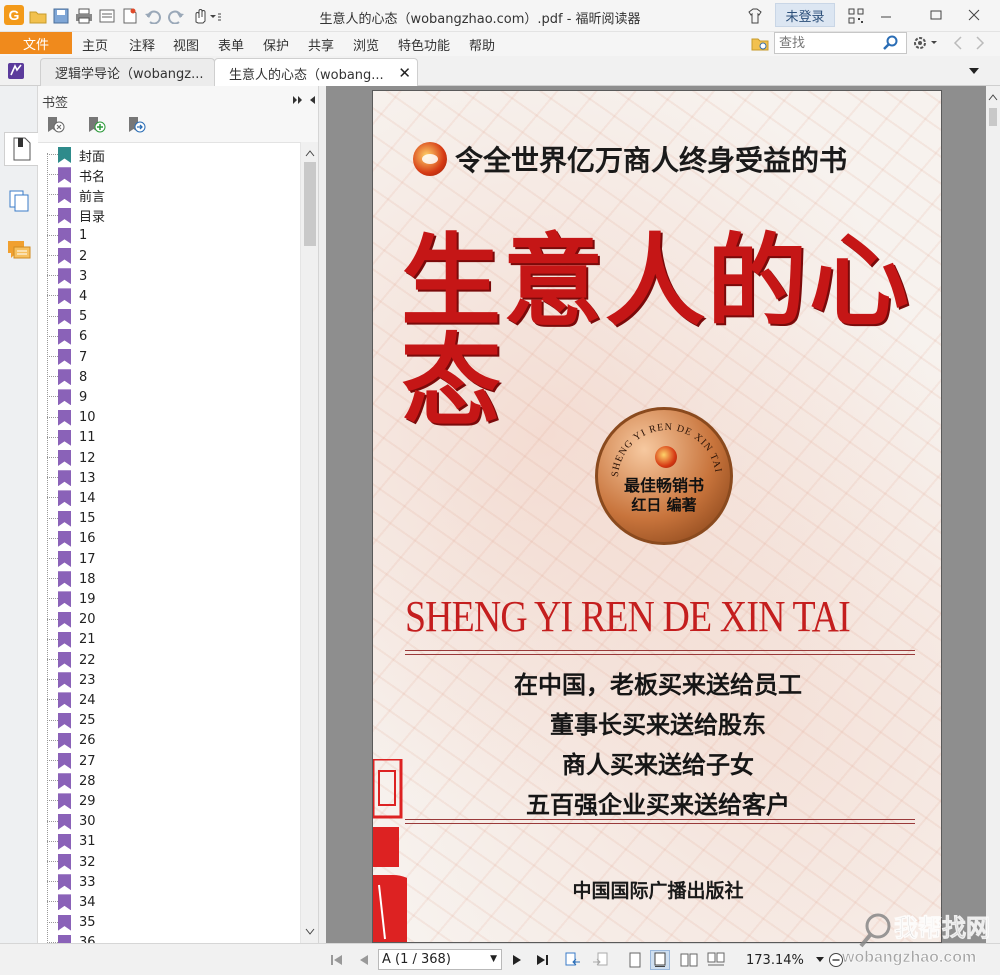  Describe the element at coordinates (67, 317) in the screenshot. I see `bookmark-item: 5` at that location.